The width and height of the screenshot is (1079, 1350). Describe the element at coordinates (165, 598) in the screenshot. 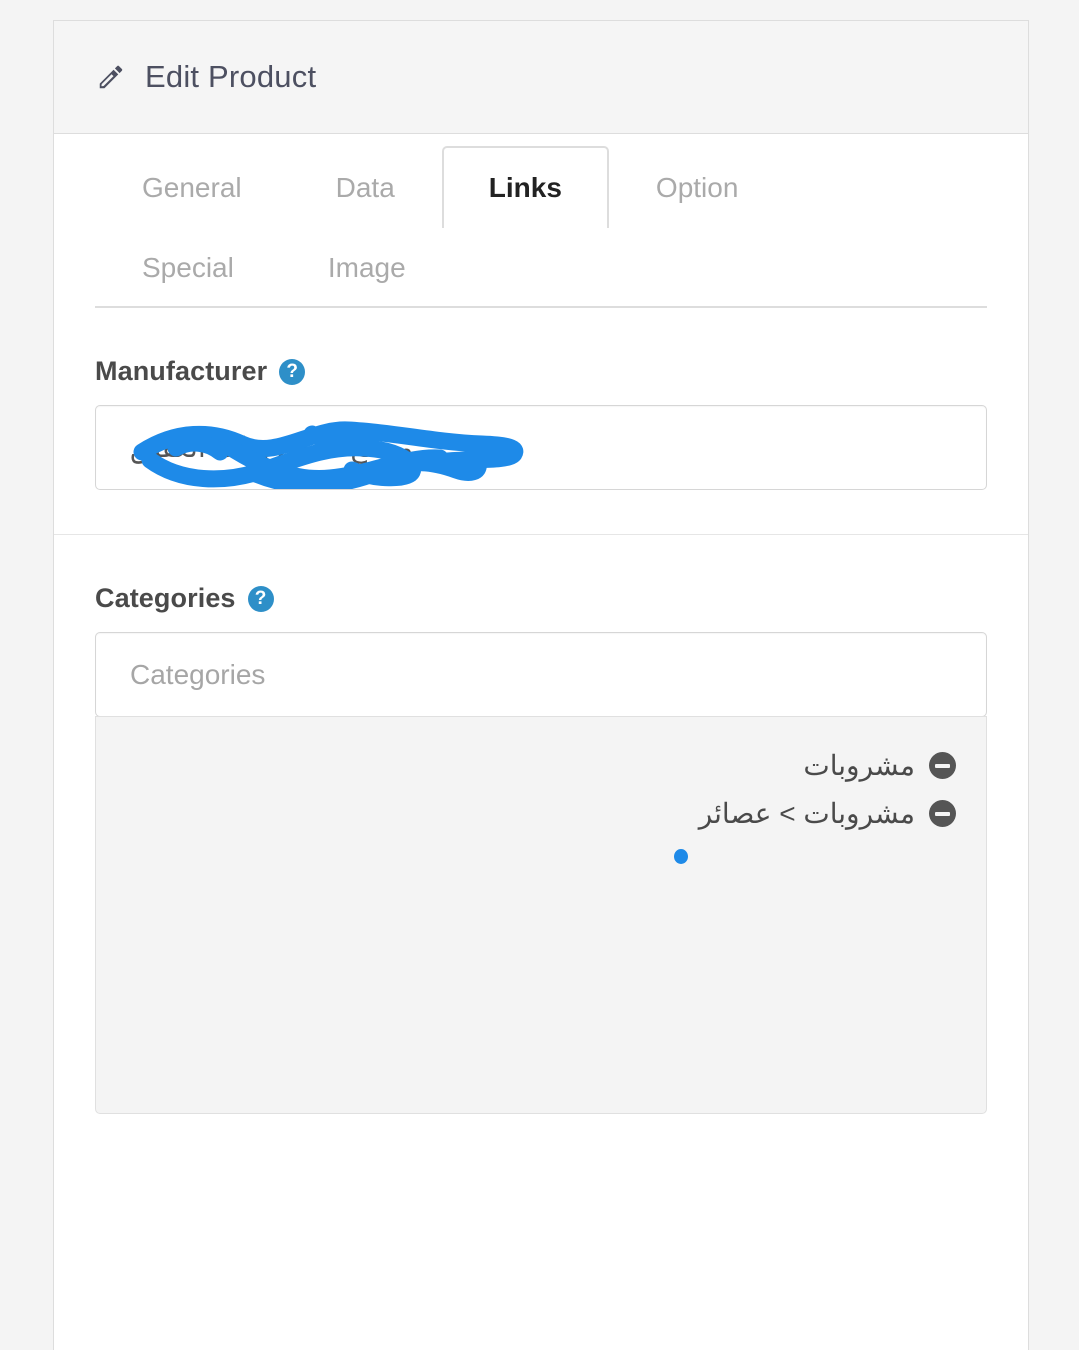

I see `categories-label: Categories` at that location.